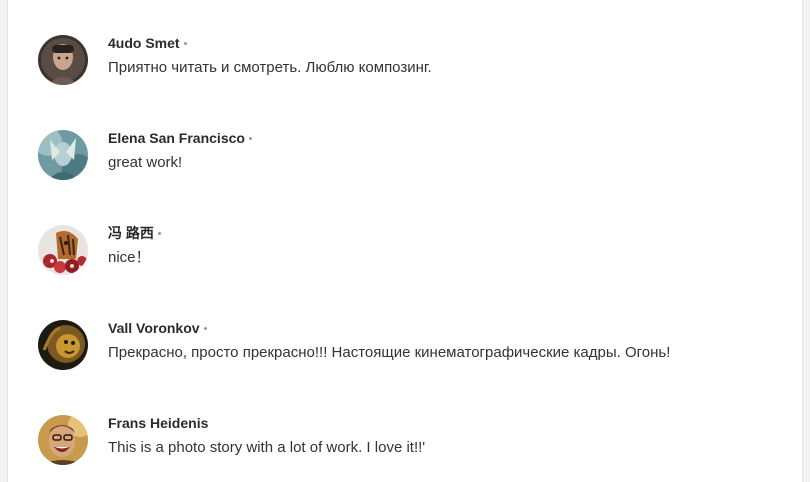 The width and height of the screenshot is (810, 482). Describe the element at coordinates (408, 156) in the screenshot. I see `comment-item: Elena San Francisco great work!` at that location.